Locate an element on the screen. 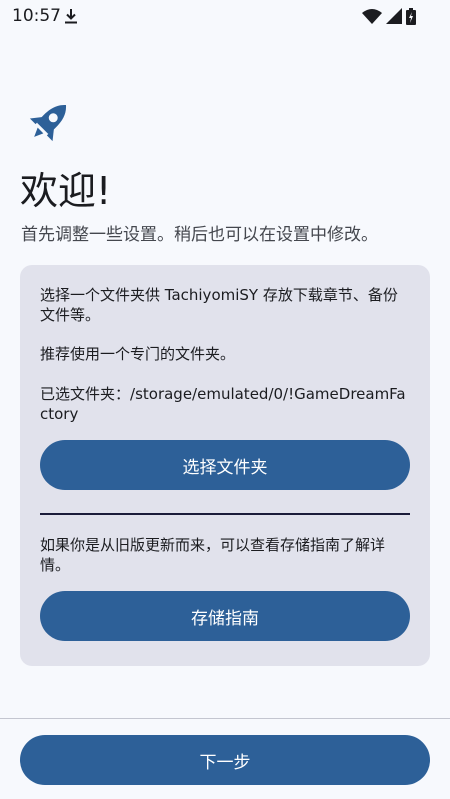  storage-guide-button: 存储指南 is located at coordinates (225, 616).